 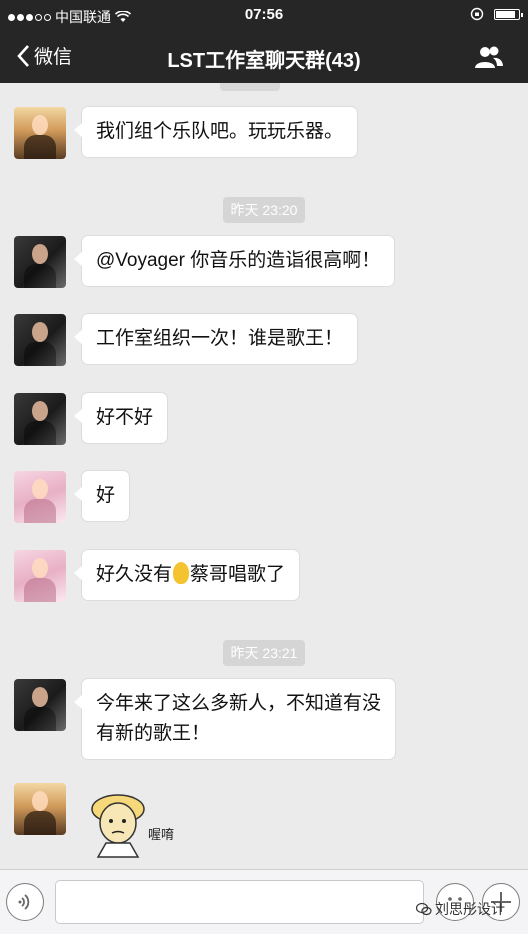 What do you see at coordinates (477, 14) in the screenshot?
I see `rotation-lock-icon` at bounding box center [477, 14].